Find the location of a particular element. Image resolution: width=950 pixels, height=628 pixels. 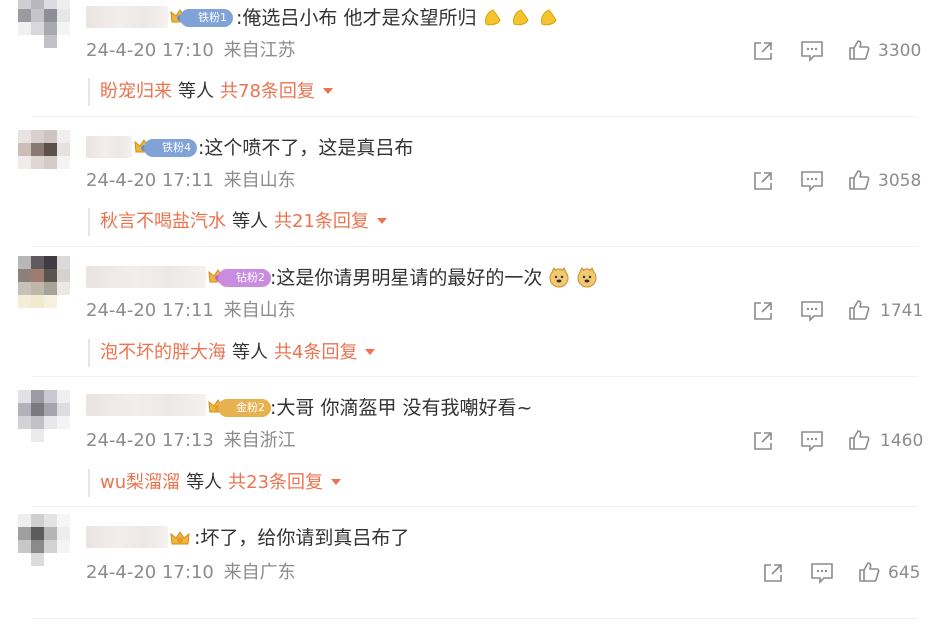

fan-badge: 铁粉4 is located at coordinates (170, 148).